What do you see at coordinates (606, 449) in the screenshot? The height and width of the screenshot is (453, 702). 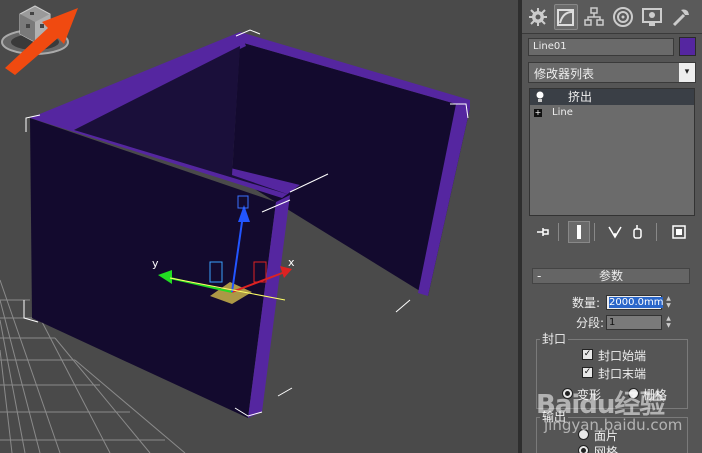 I see `mesh-label: 网格` at bounding box center [606, 449].